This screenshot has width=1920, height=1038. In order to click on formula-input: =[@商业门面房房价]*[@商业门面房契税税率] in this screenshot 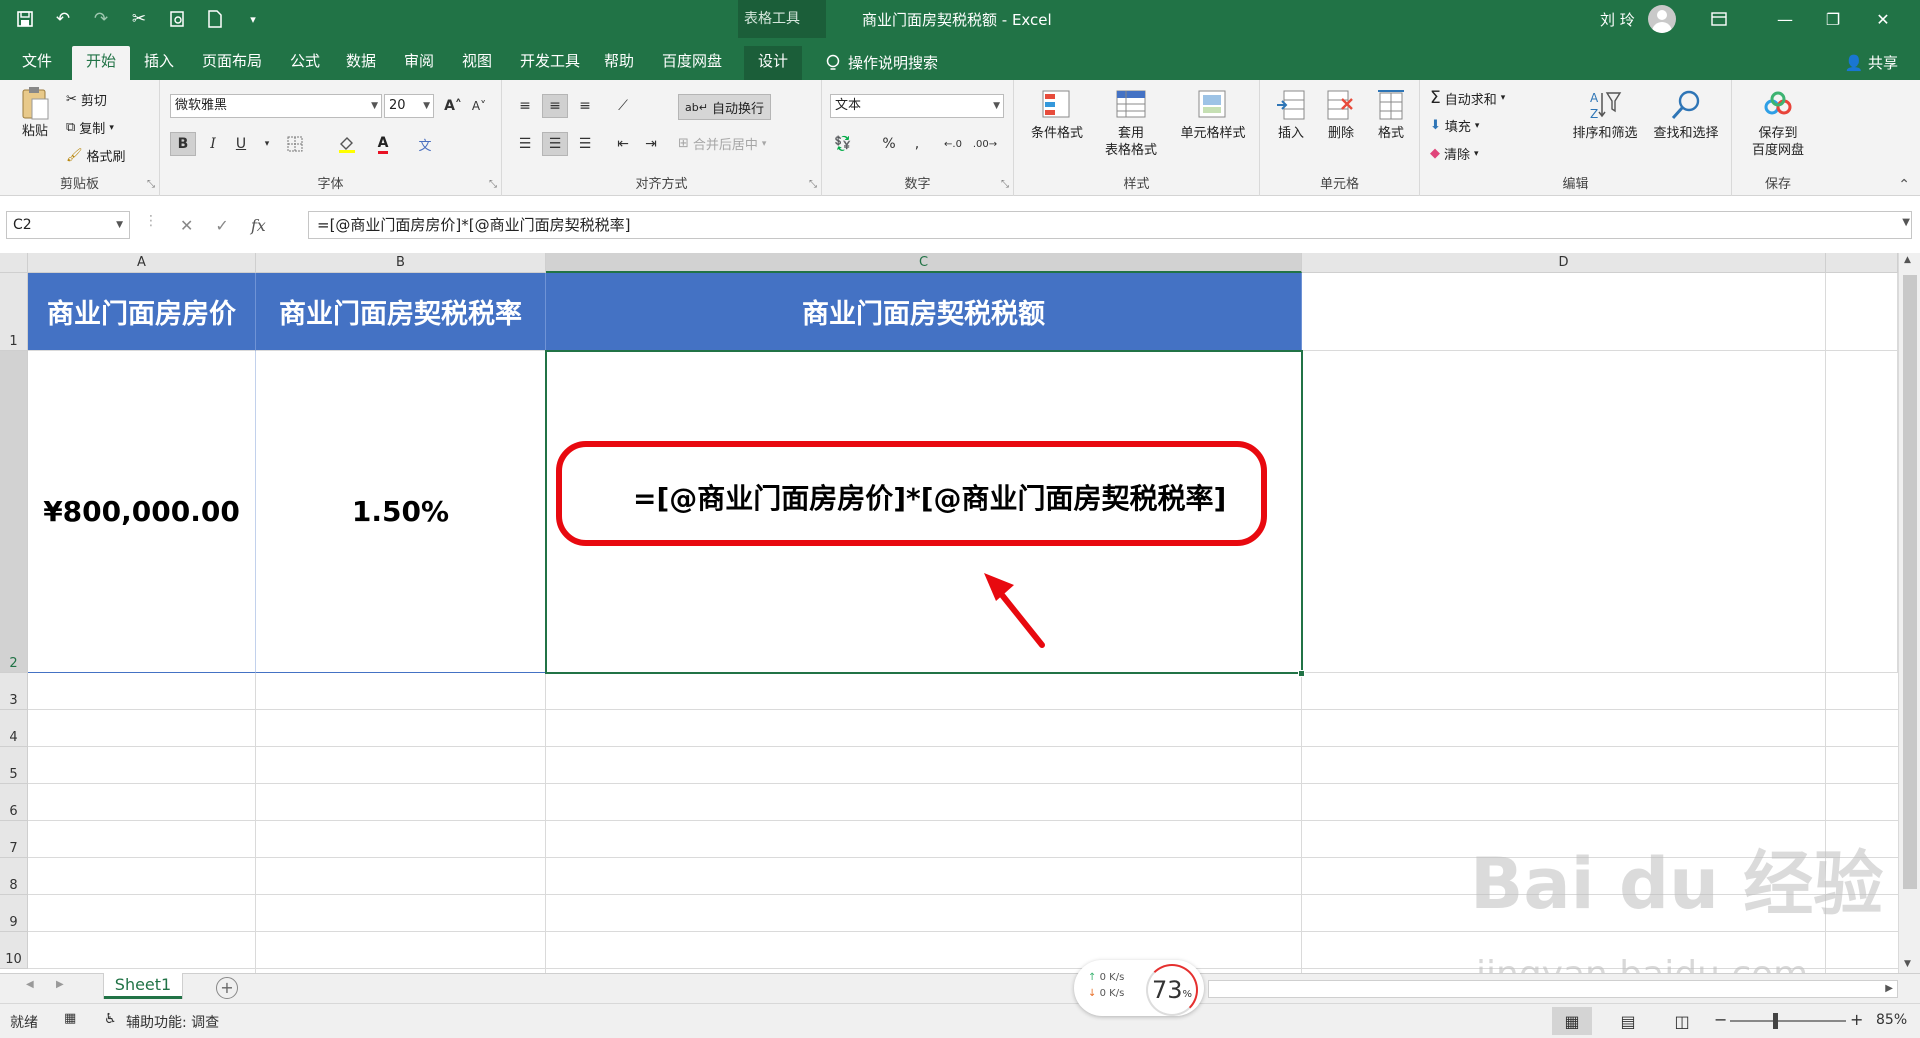, I will do `click(1110, 225)`.